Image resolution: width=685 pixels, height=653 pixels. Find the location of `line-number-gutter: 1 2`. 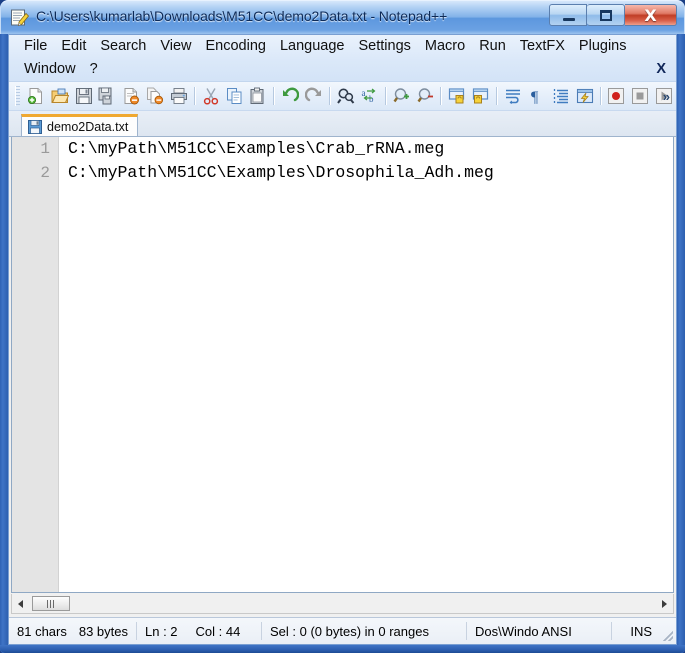

line-number-gutter: 1 2 is located at coordinates (35, 364).